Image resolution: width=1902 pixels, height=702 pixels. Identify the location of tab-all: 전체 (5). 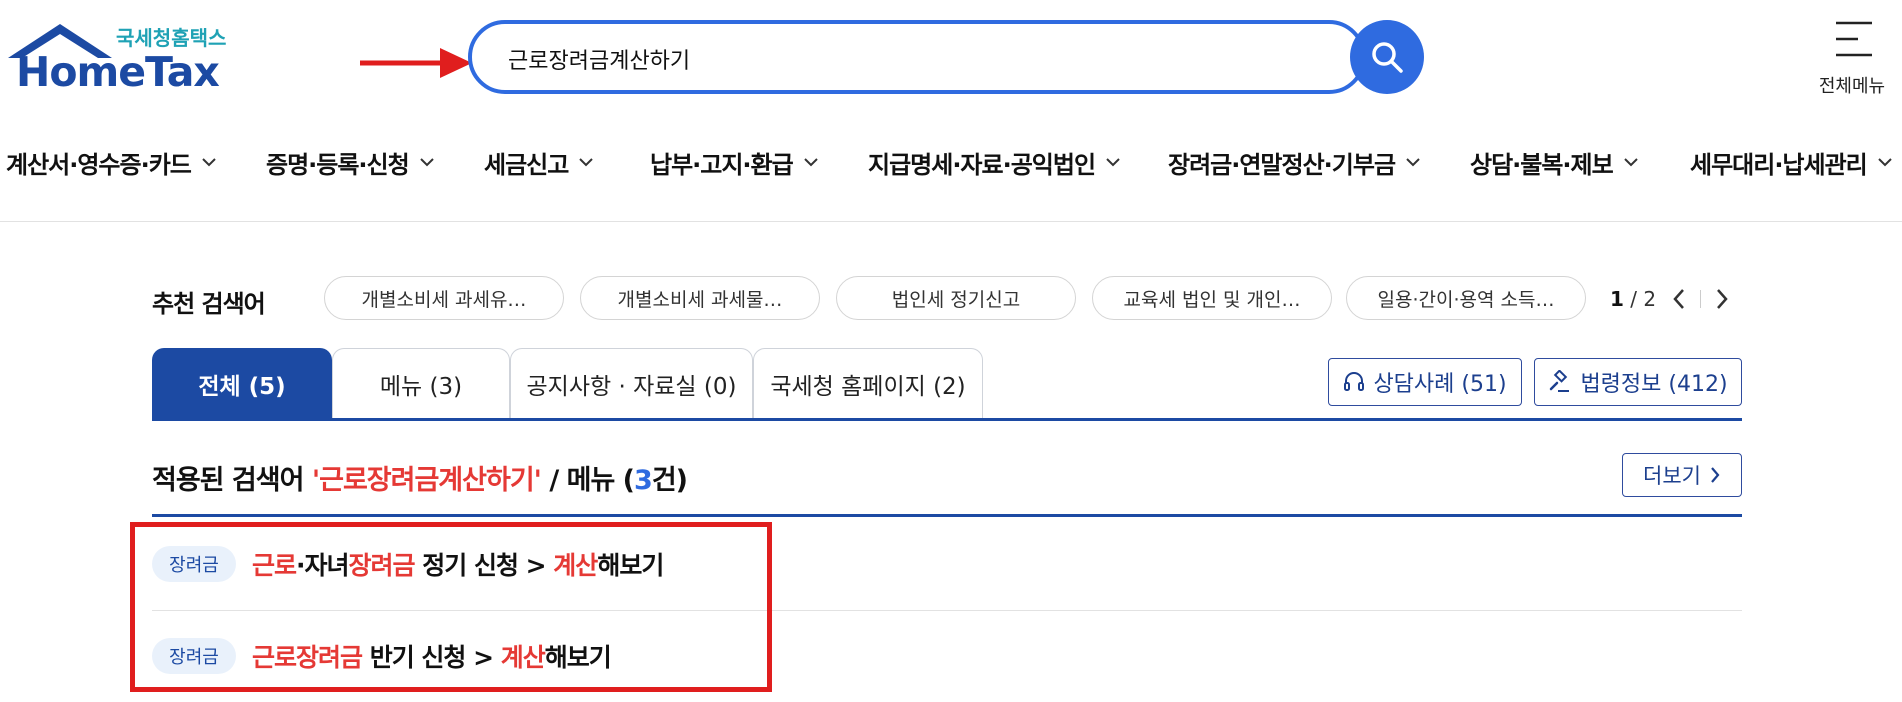
(242, 383).